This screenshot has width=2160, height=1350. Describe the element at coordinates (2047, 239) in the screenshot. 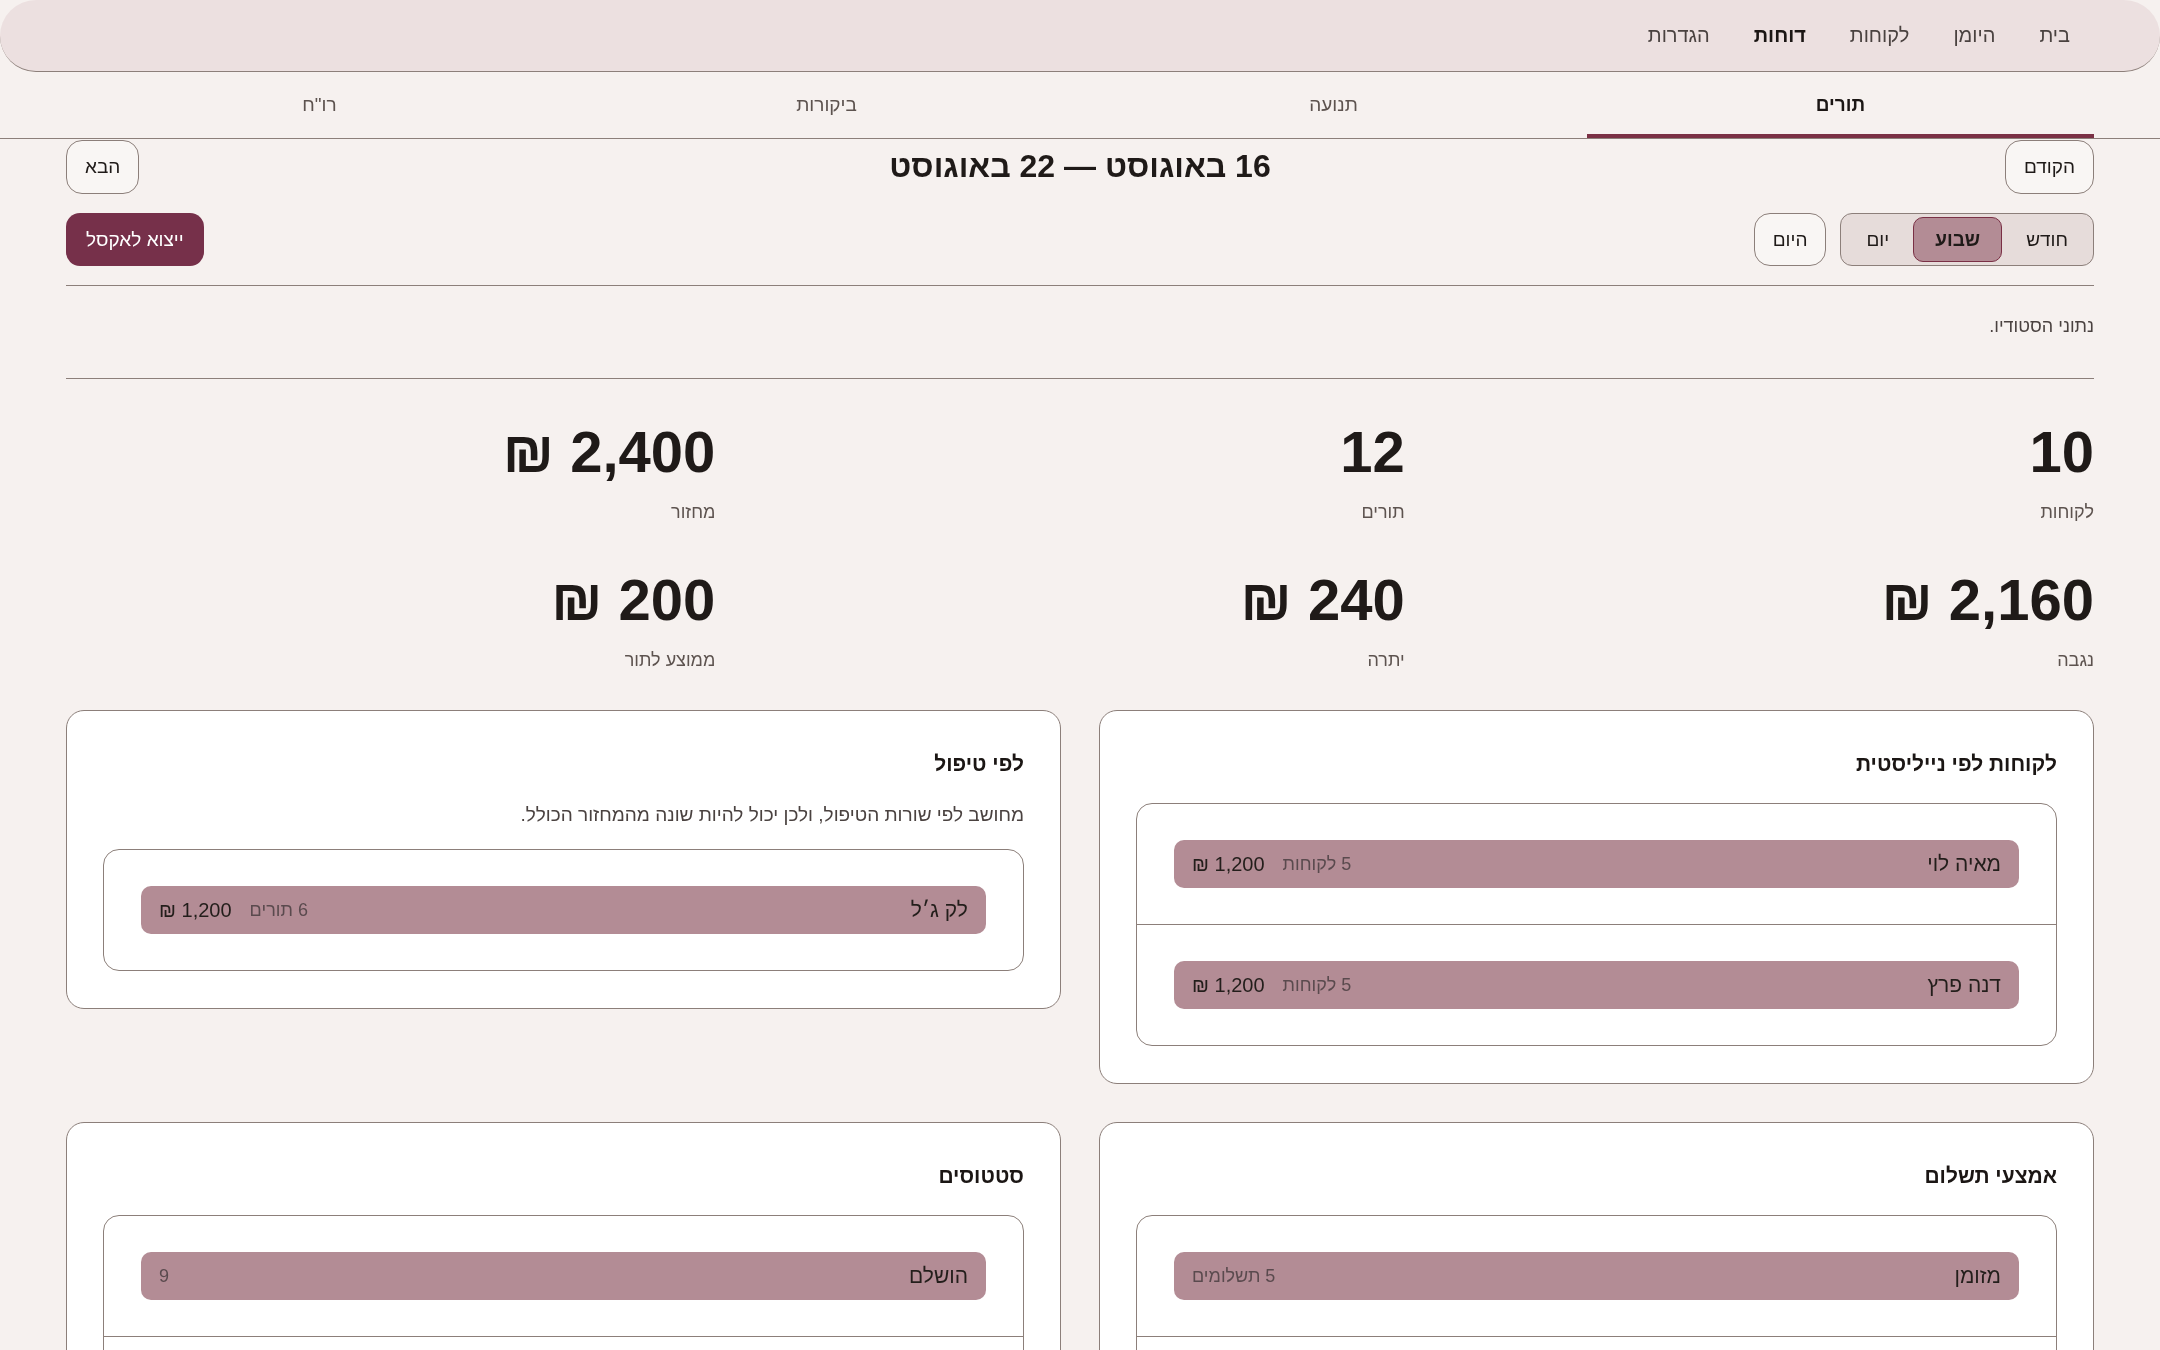

I see `range-option: חודש` at that location.